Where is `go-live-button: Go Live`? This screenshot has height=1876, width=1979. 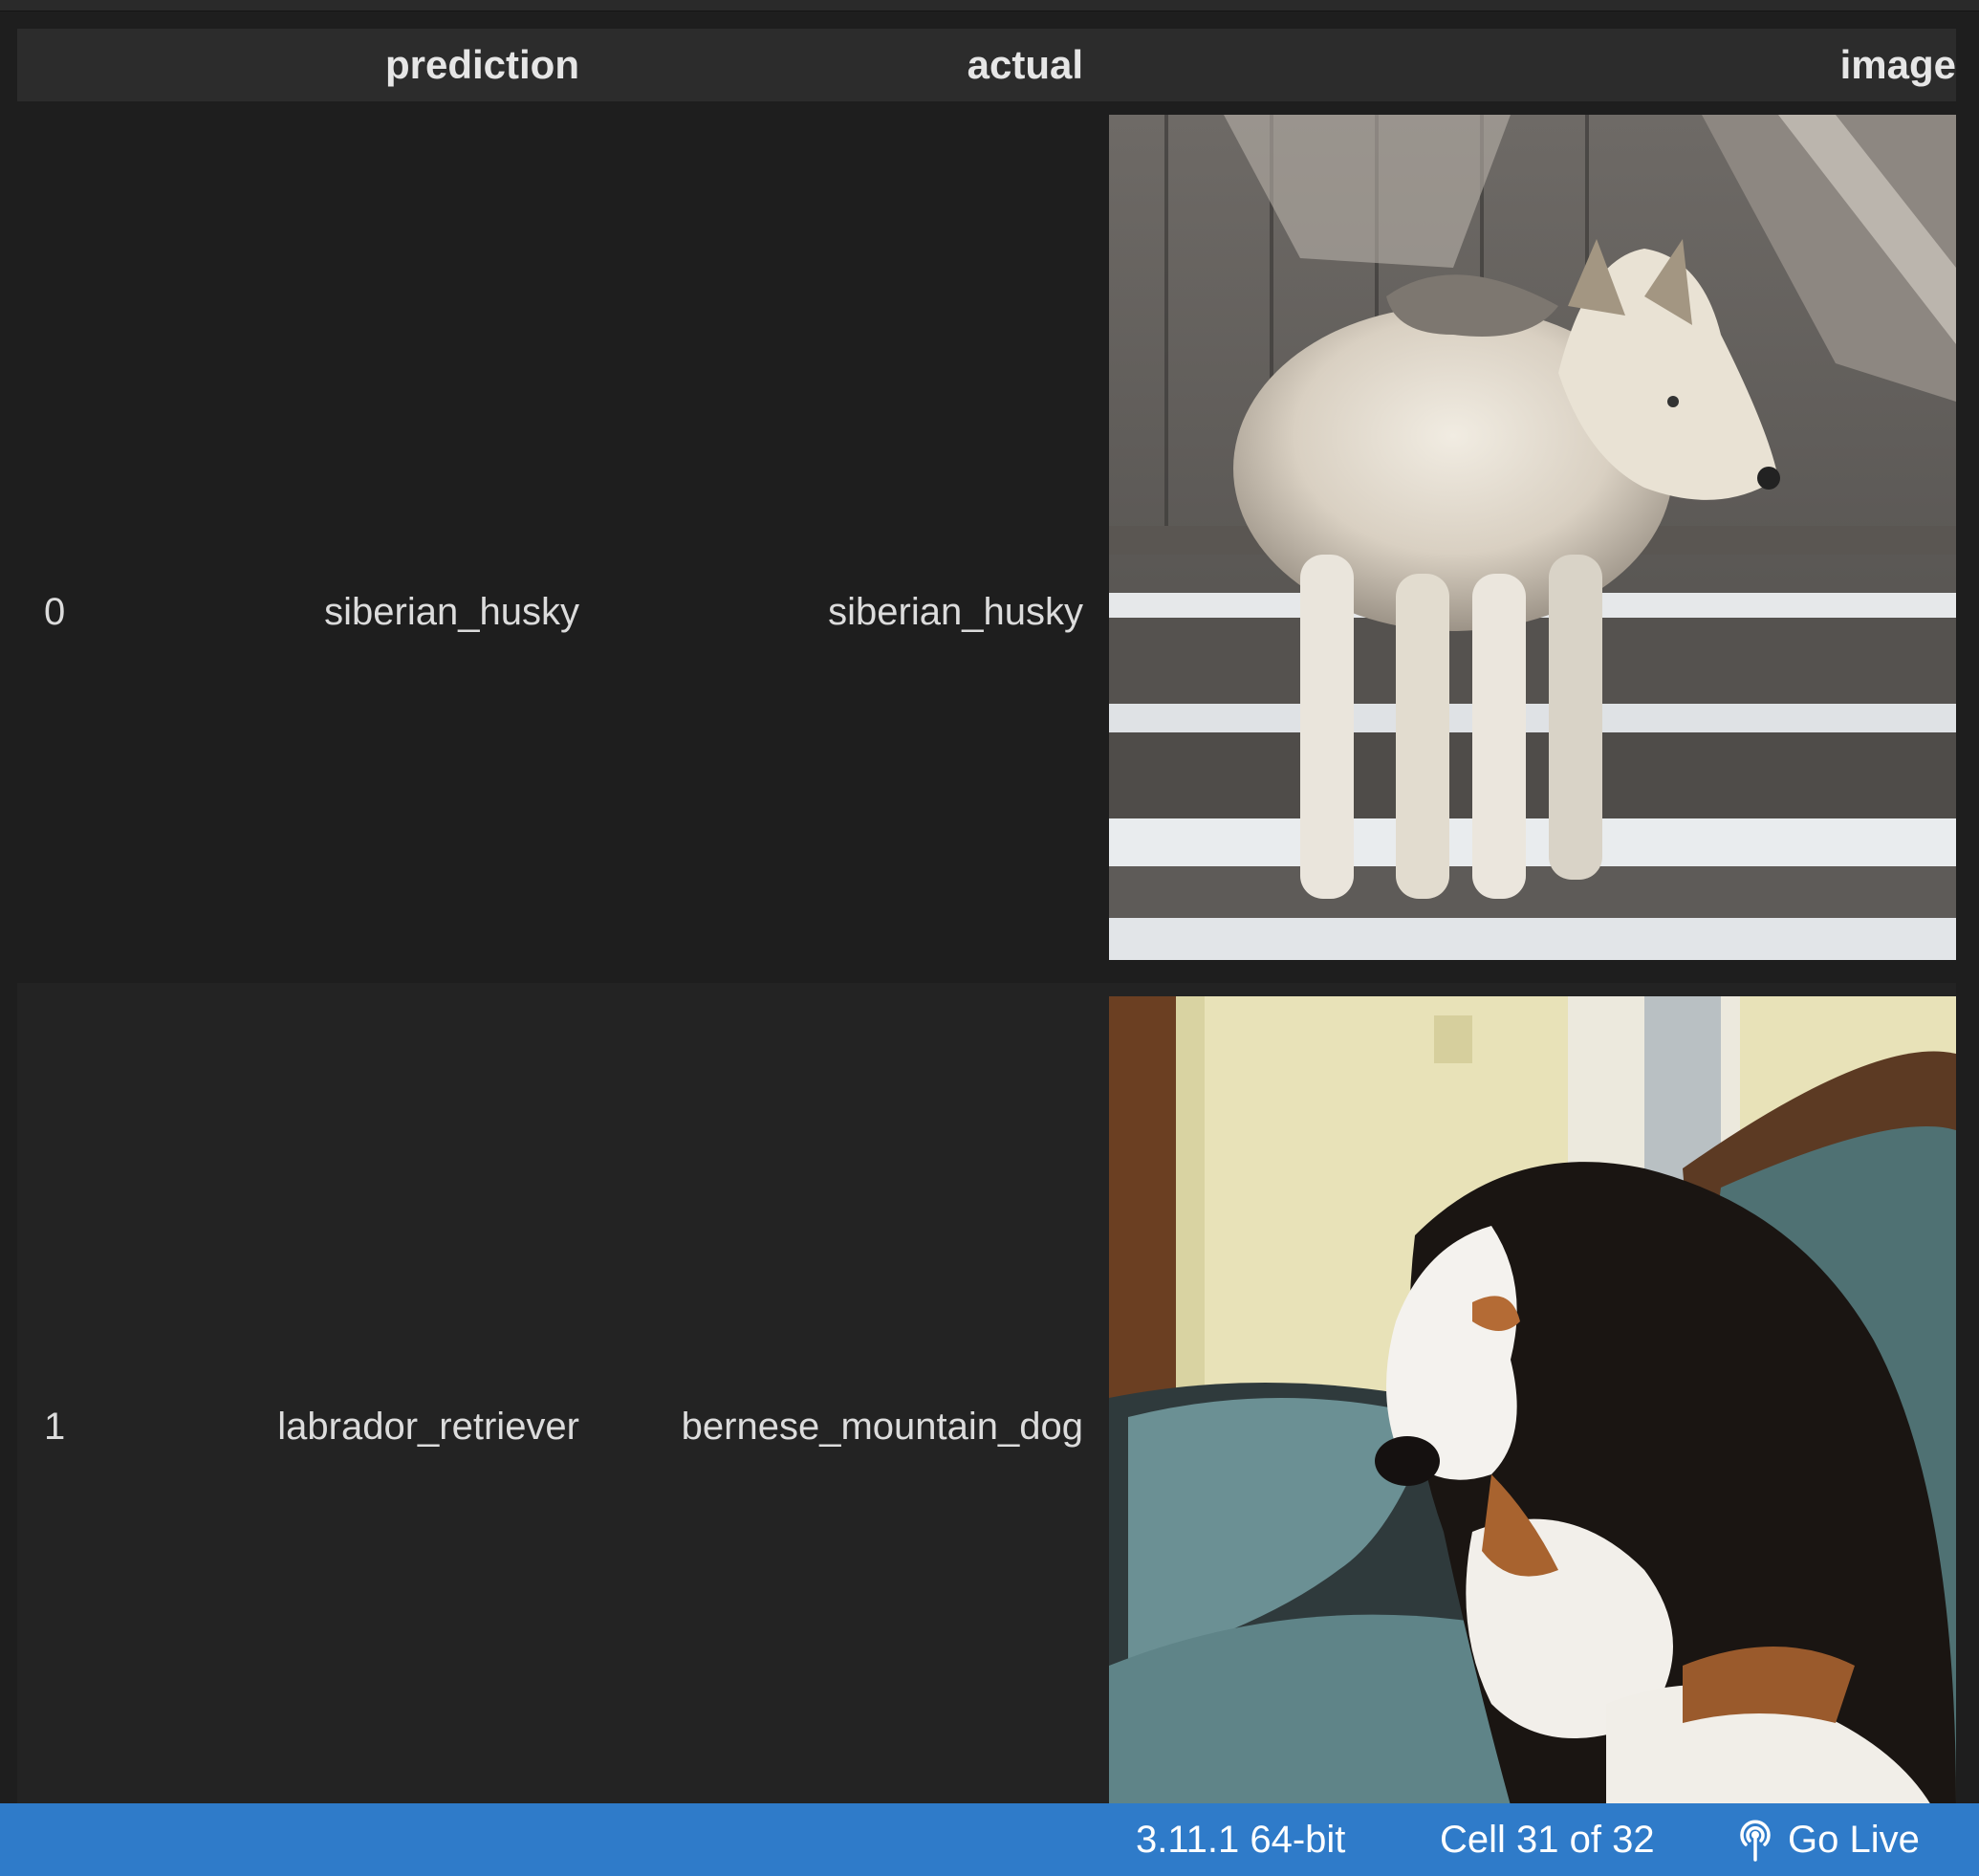
go-live-button: Go Live is located at coordinates (1828, 1840).